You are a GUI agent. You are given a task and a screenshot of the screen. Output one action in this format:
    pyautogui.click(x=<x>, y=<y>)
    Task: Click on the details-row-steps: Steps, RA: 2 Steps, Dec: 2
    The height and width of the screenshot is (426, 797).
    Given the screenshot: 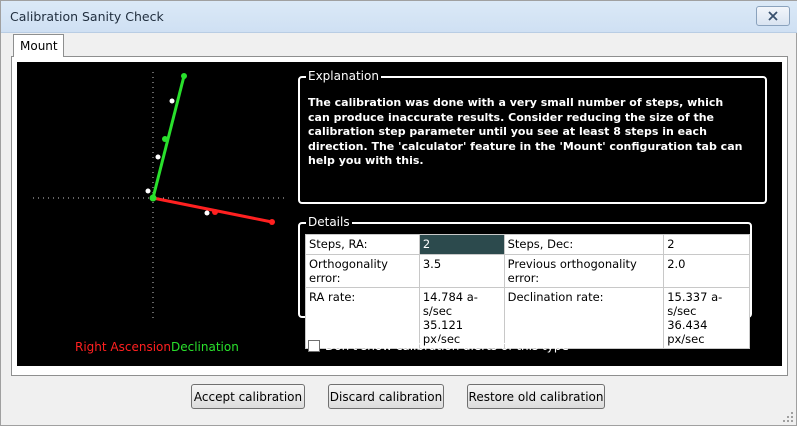 What is the action you would take?
    pyautogui.click(x=527, y=244)
    